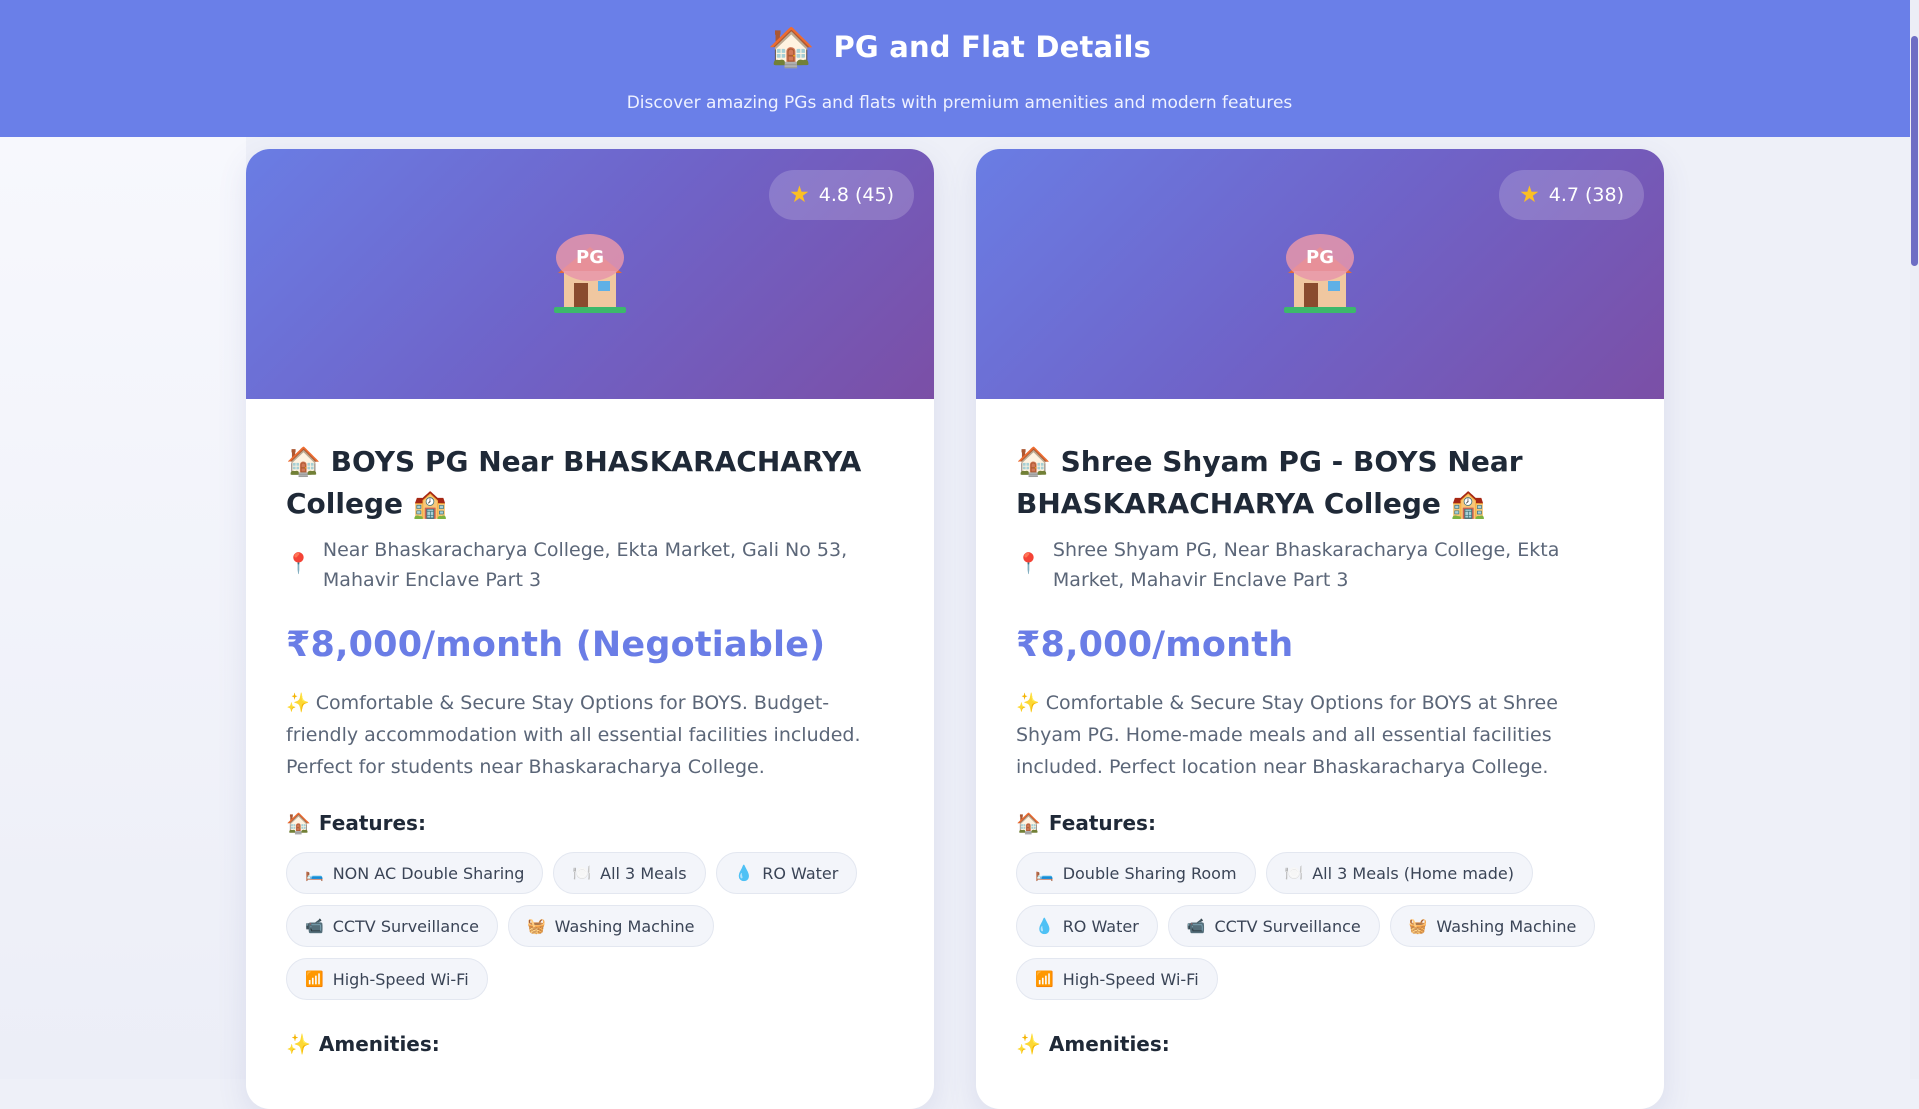 Image resolution: width=1919 pixels, height=1109 pixels. I want to click on feature-label: NON AC Double Sharing, so click(428, 873).